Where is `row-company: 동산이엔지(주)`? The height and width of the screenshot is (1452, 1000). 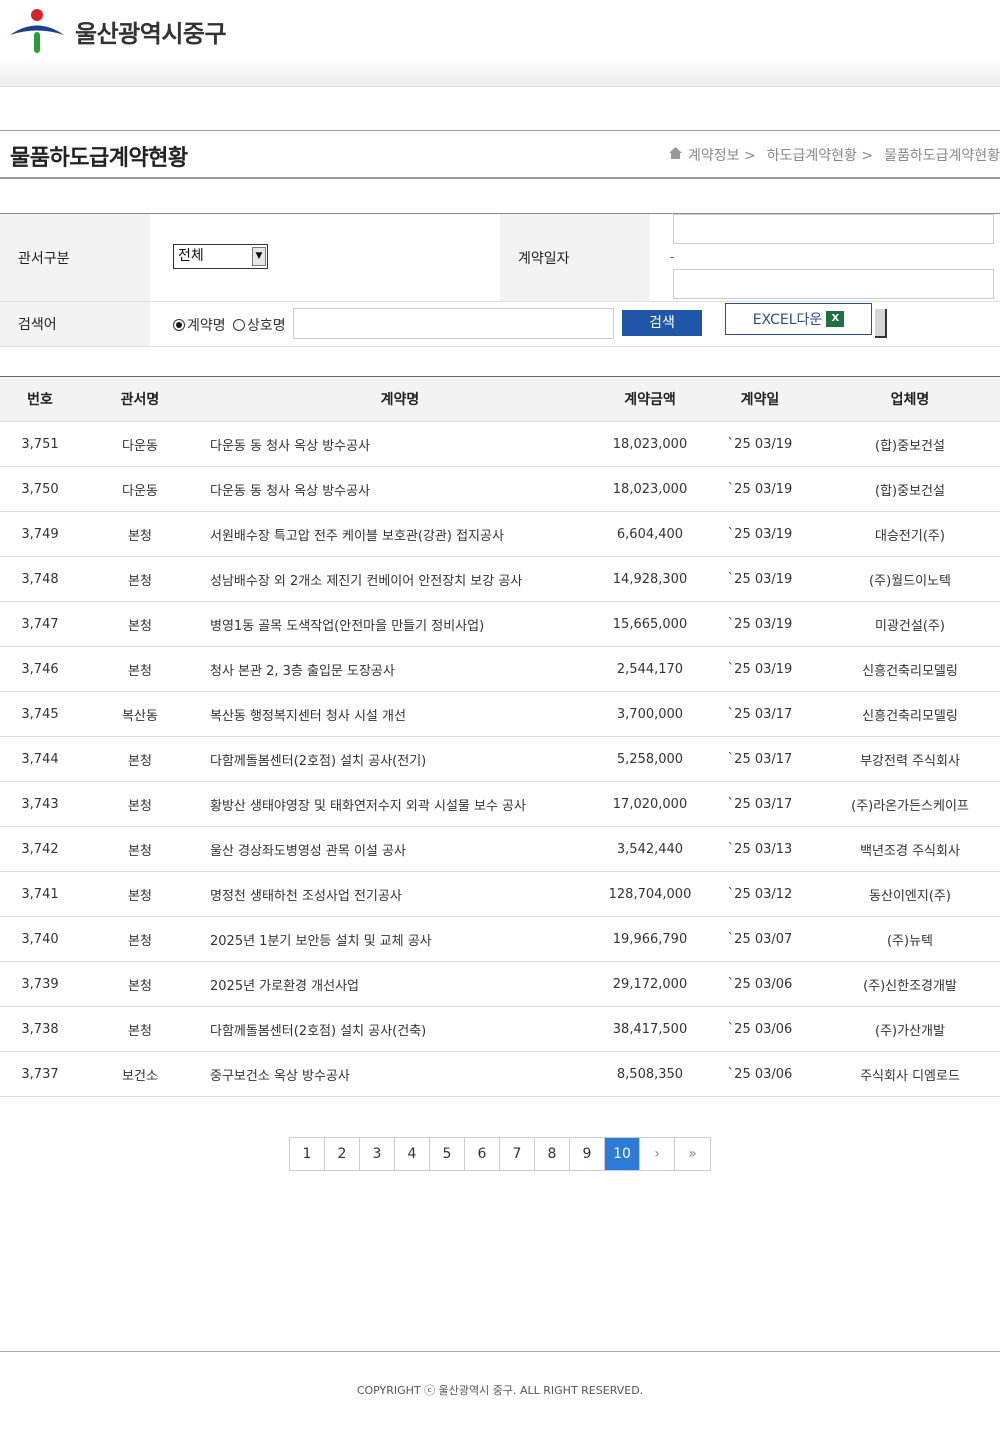
row-company: 동산이엔지(주) is located at coordinates (910, 896).